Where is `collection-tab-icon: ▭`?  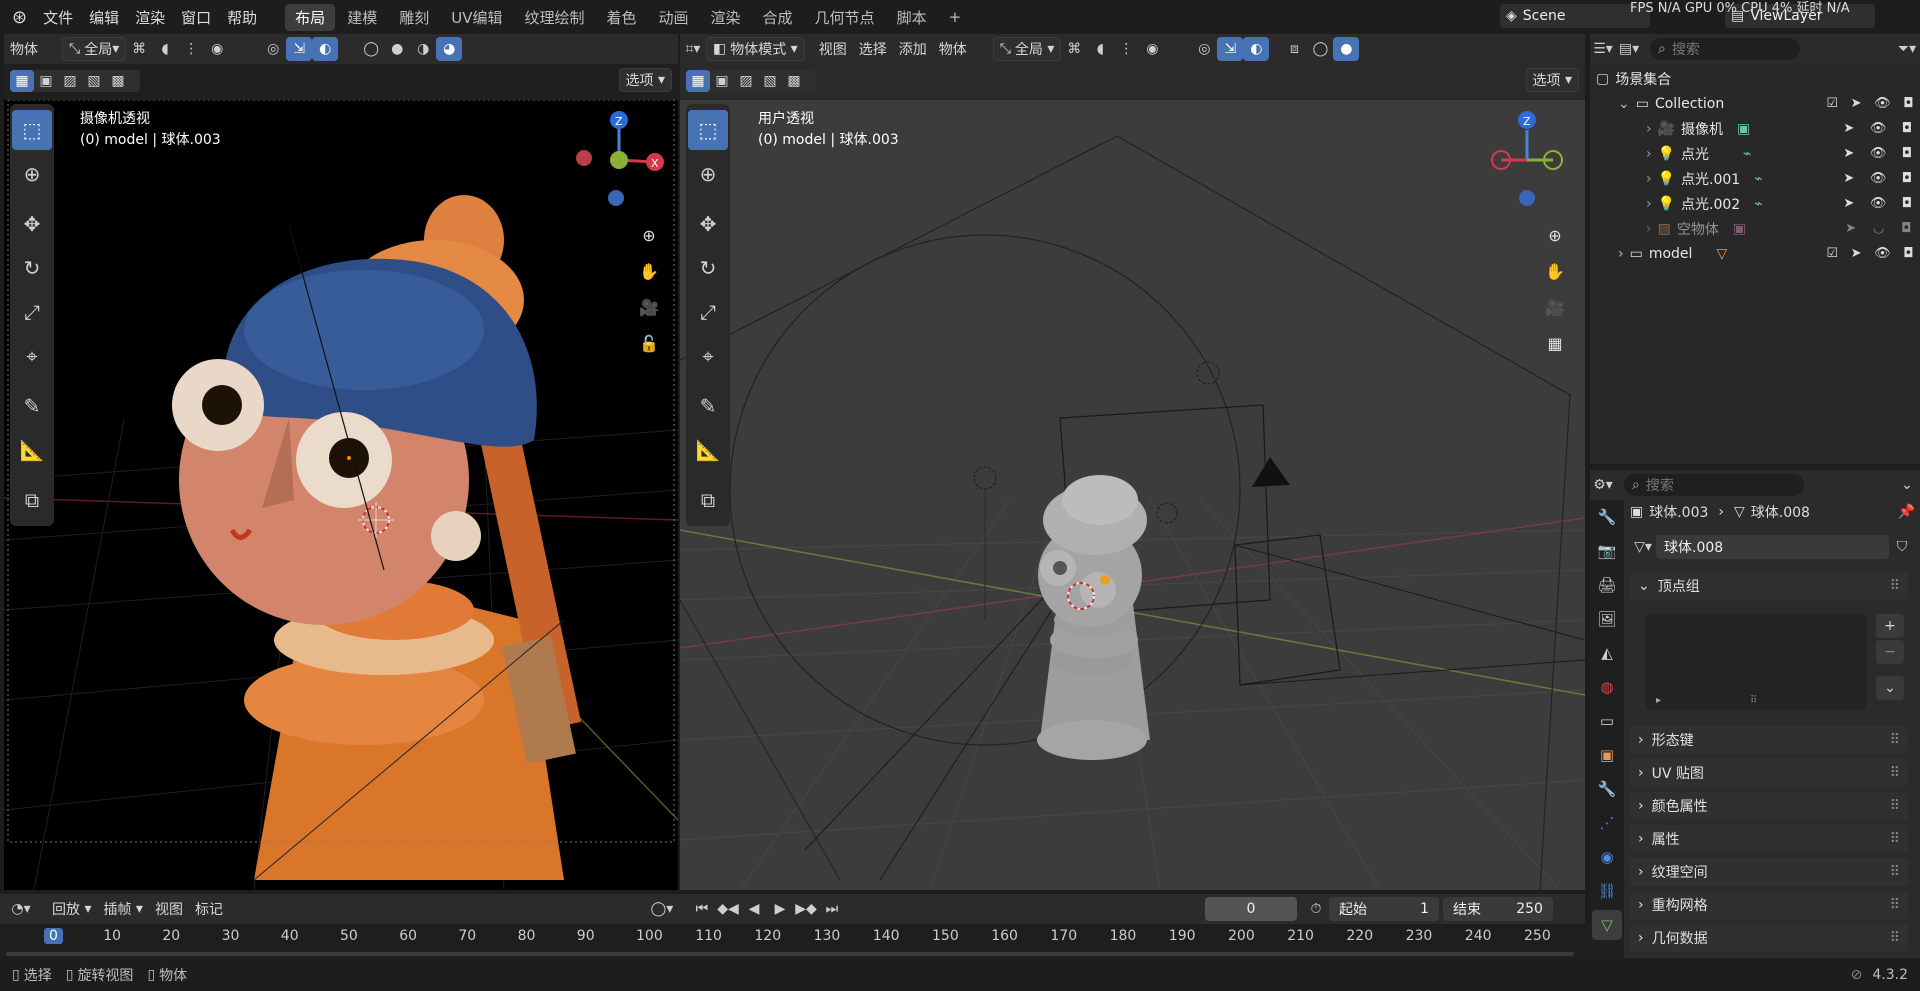
collection-tab-icon: ▭ is located at coordinates (1607, 721).